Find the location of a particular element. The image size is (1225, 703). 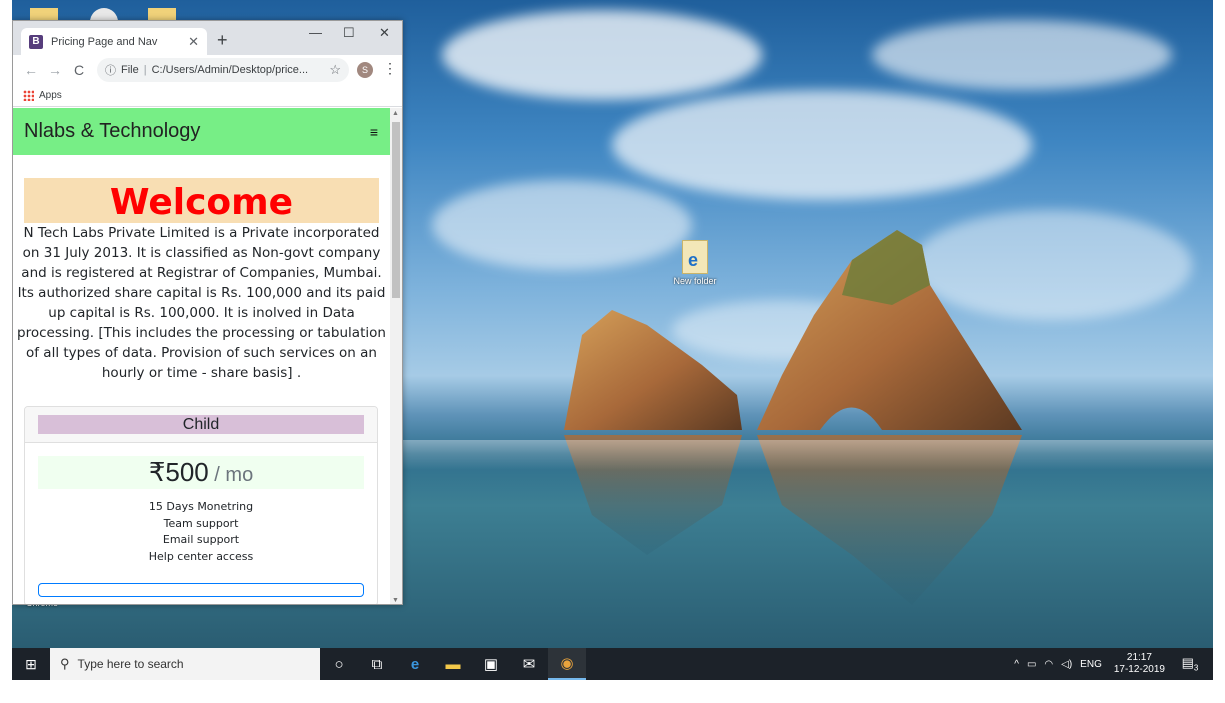

notification-count: 3 is located at coordinates (1196, 668).